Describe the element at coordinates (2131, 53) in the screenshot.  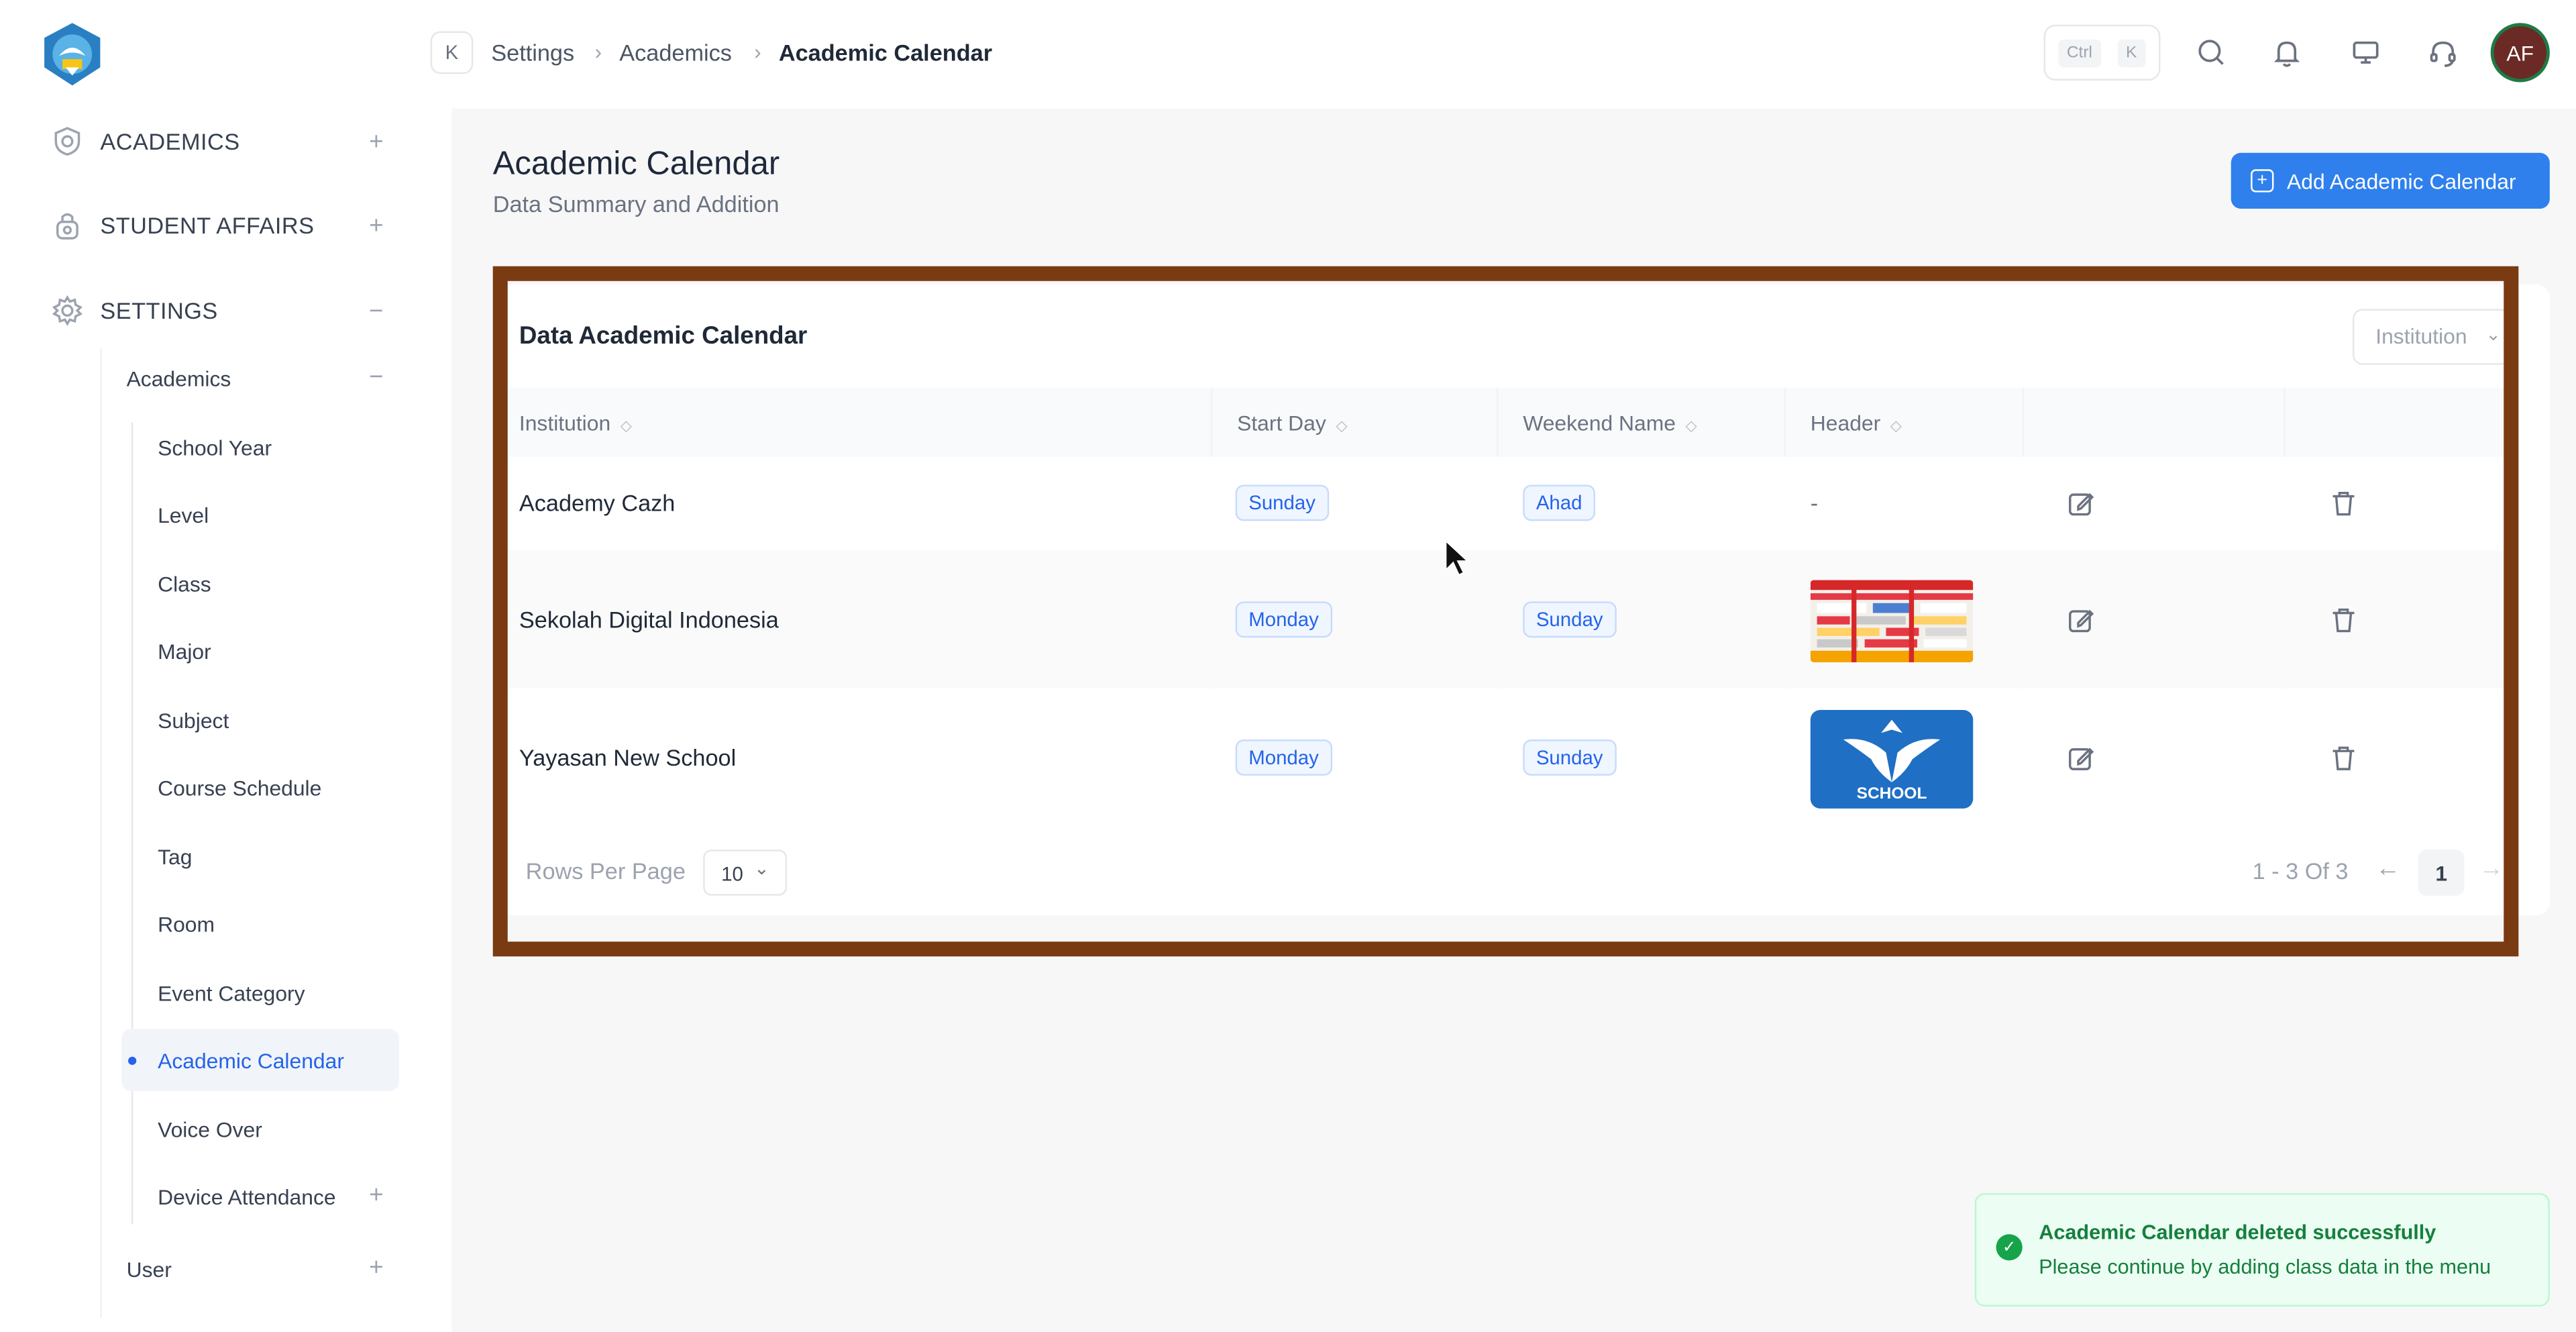
I see `kbd-k: K` at that location.